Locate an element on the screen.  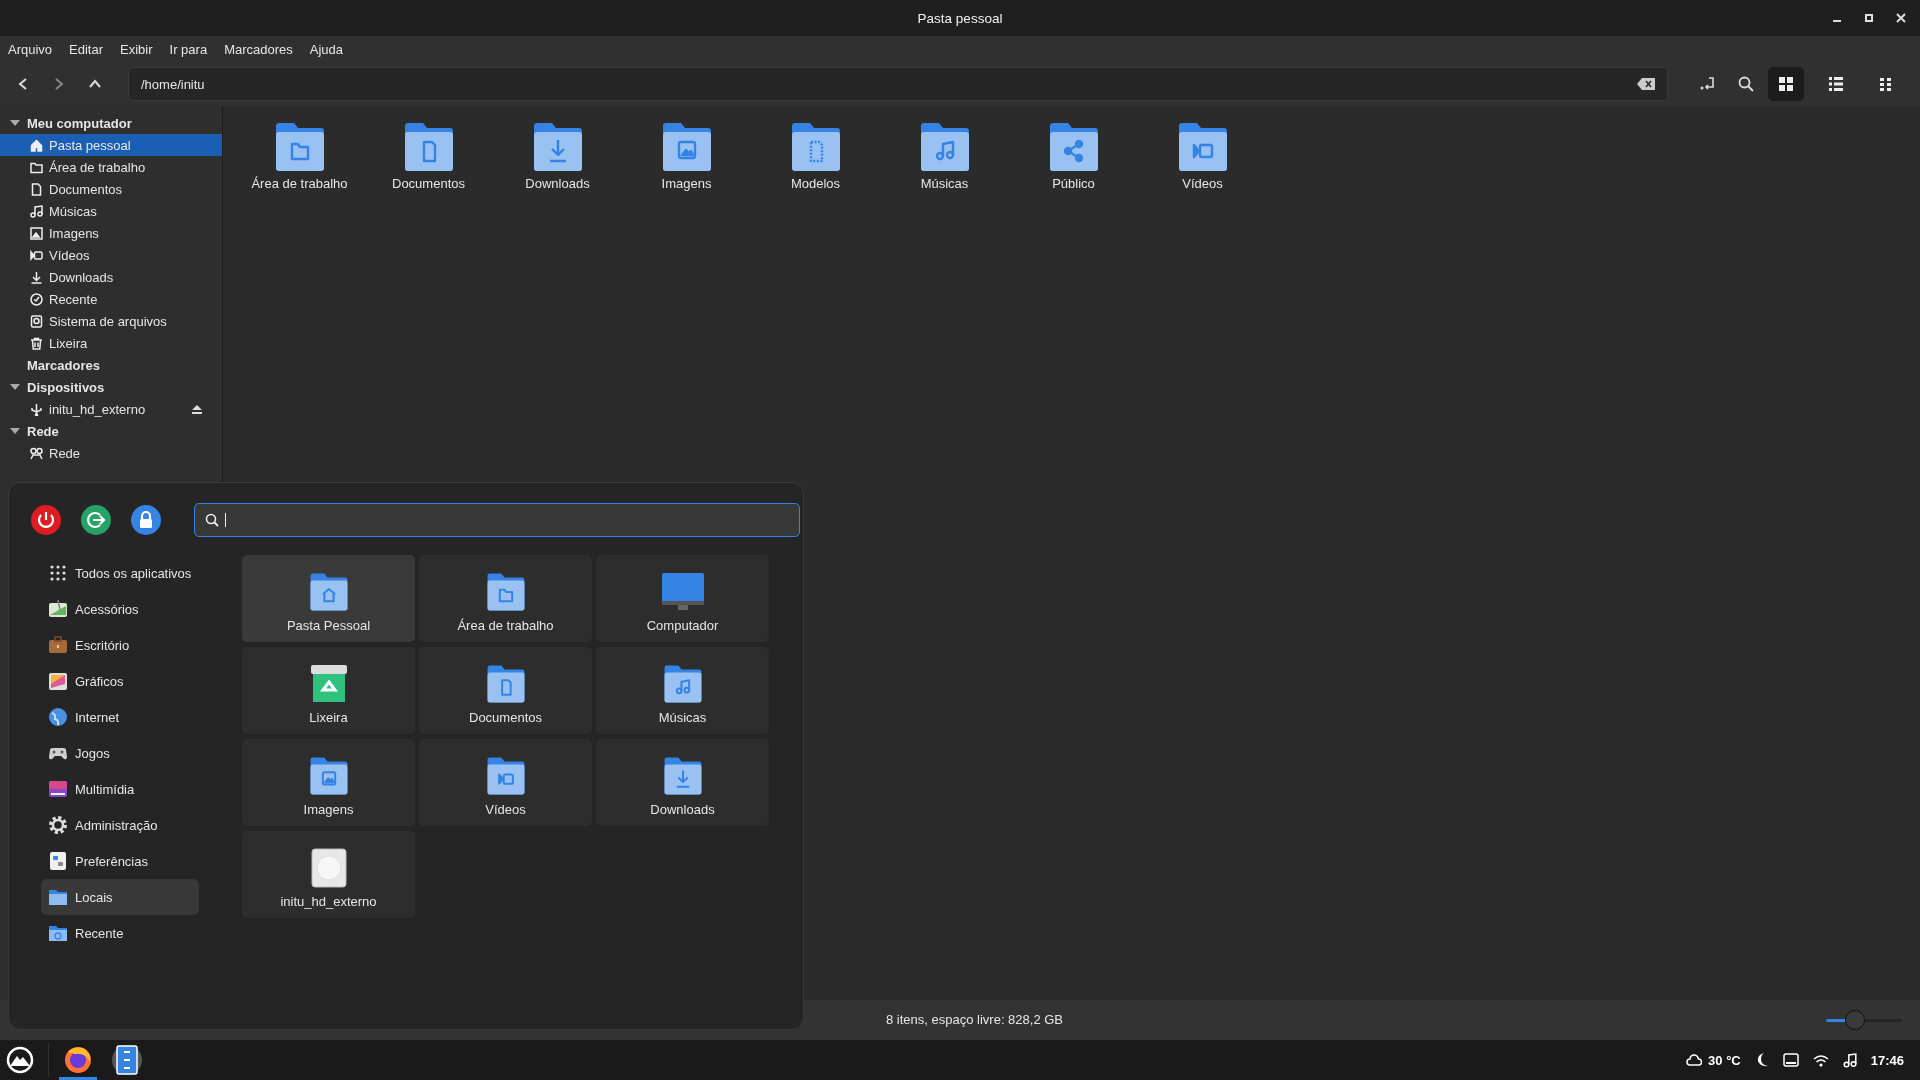
power-button is located at coordinates (46, 520).